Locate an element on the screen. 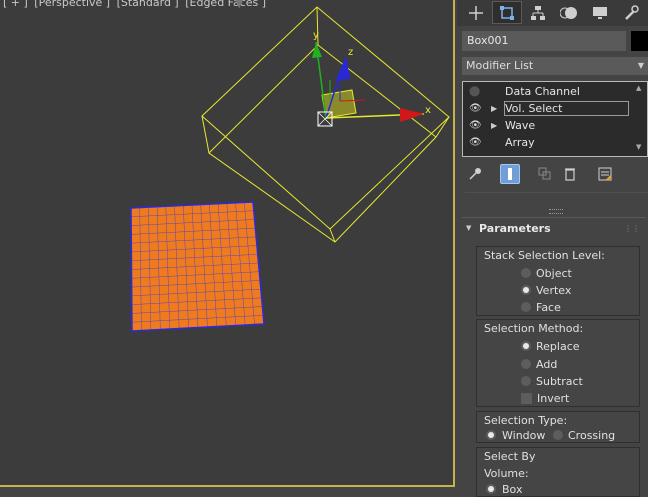  panel-resize-grip is located at coordinates (556, 211).